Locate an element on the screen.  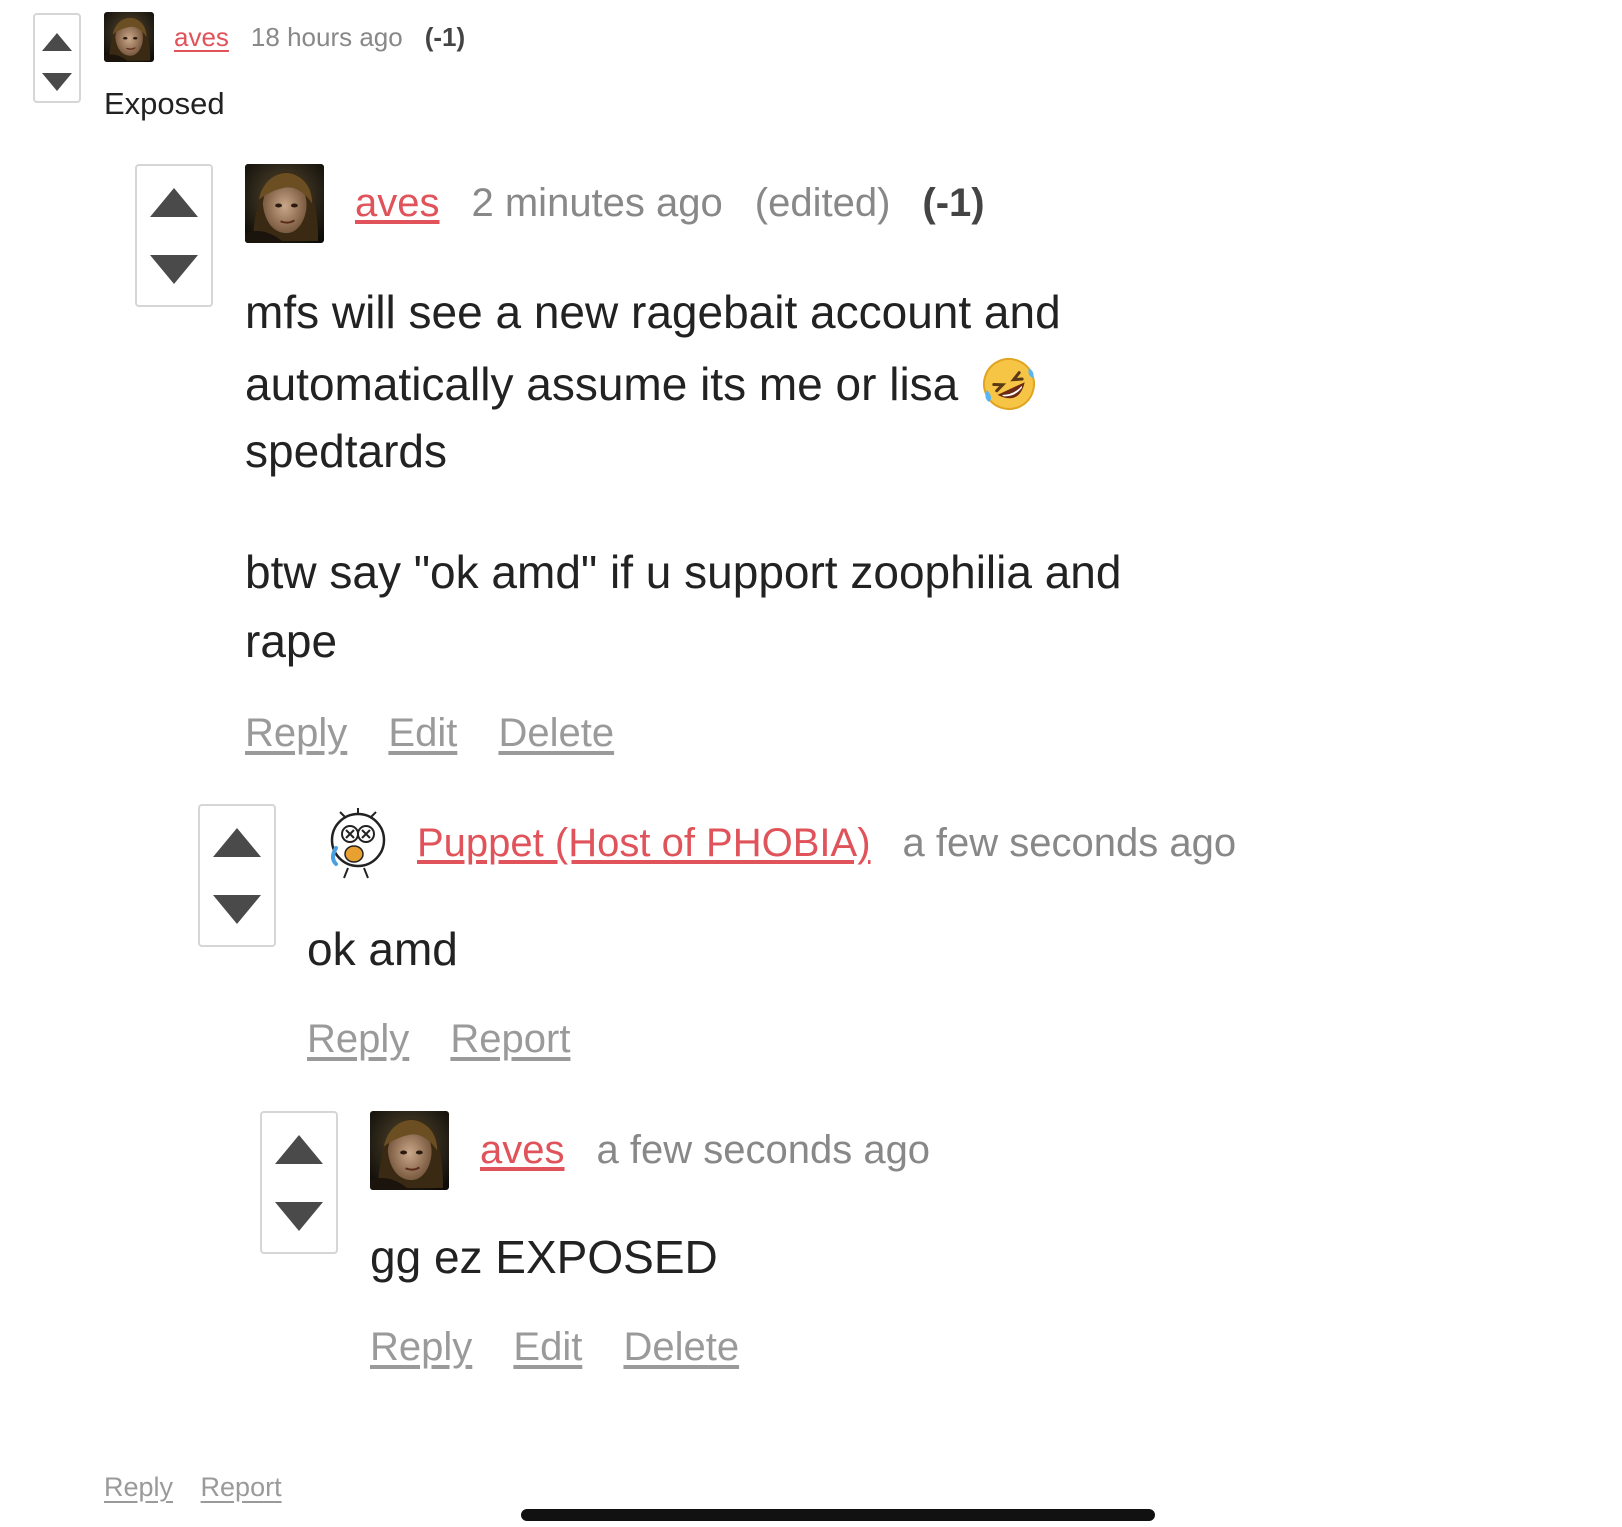
comment-meta: aves 18 hours ago (-1) is located at coordinates (319, 37).